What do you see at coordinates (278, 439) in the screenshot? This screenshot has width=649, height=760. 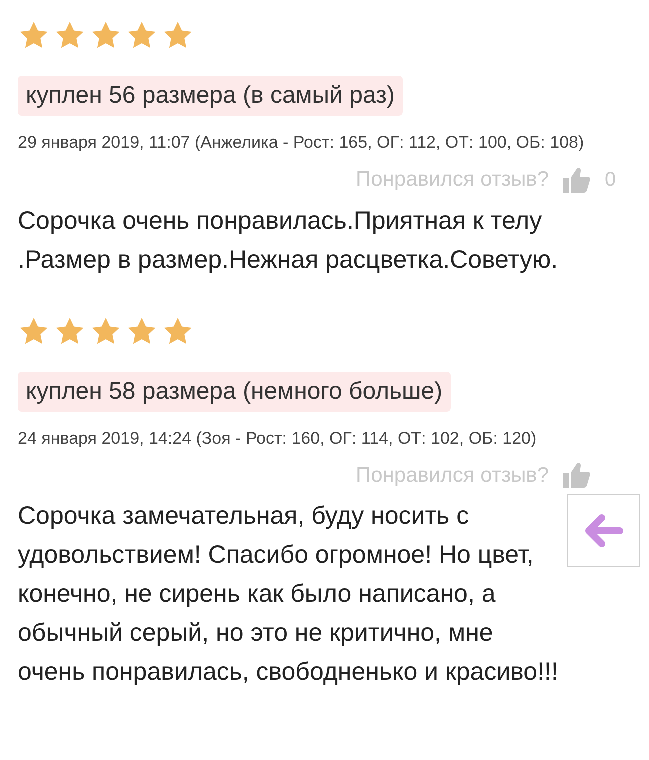 I see `review-meta: 24 января 2019, 14:24 (Зоя - Рост: 160, ОГ: 114, ОТ: 102, ОБ: 120)` at bounding box center [278, 439].